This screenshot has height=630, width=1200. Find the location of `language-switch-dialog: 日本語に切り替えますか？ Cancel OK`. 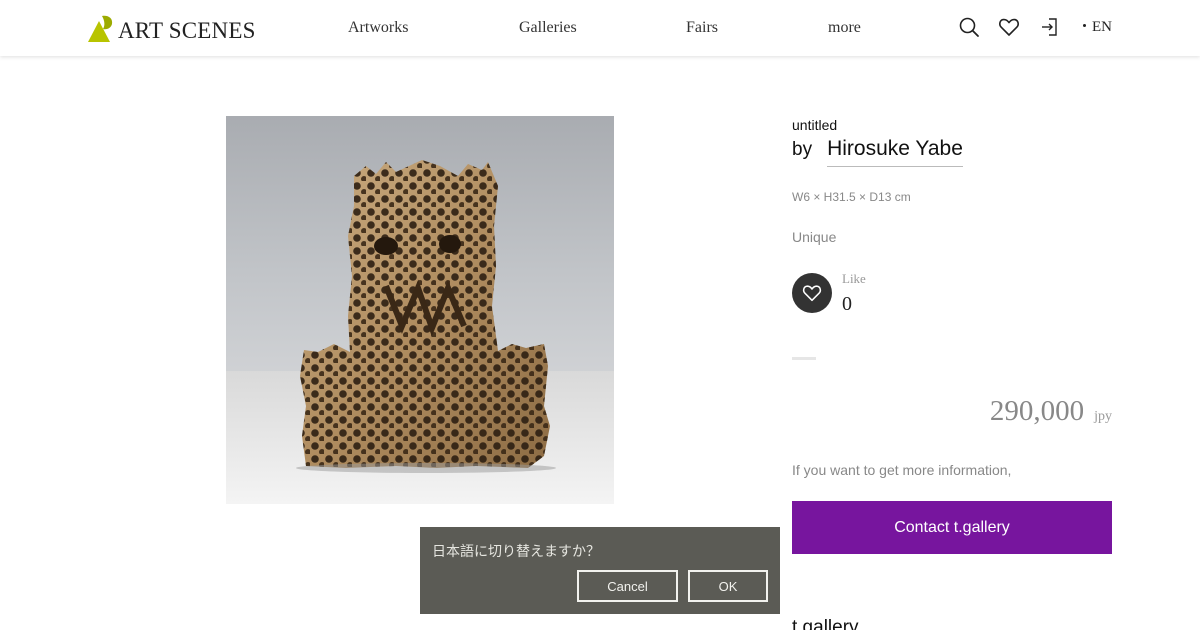

language-switch-dialog: 日本語に切り替えますか？ Cancel OK is located at coordinates (600, 570).